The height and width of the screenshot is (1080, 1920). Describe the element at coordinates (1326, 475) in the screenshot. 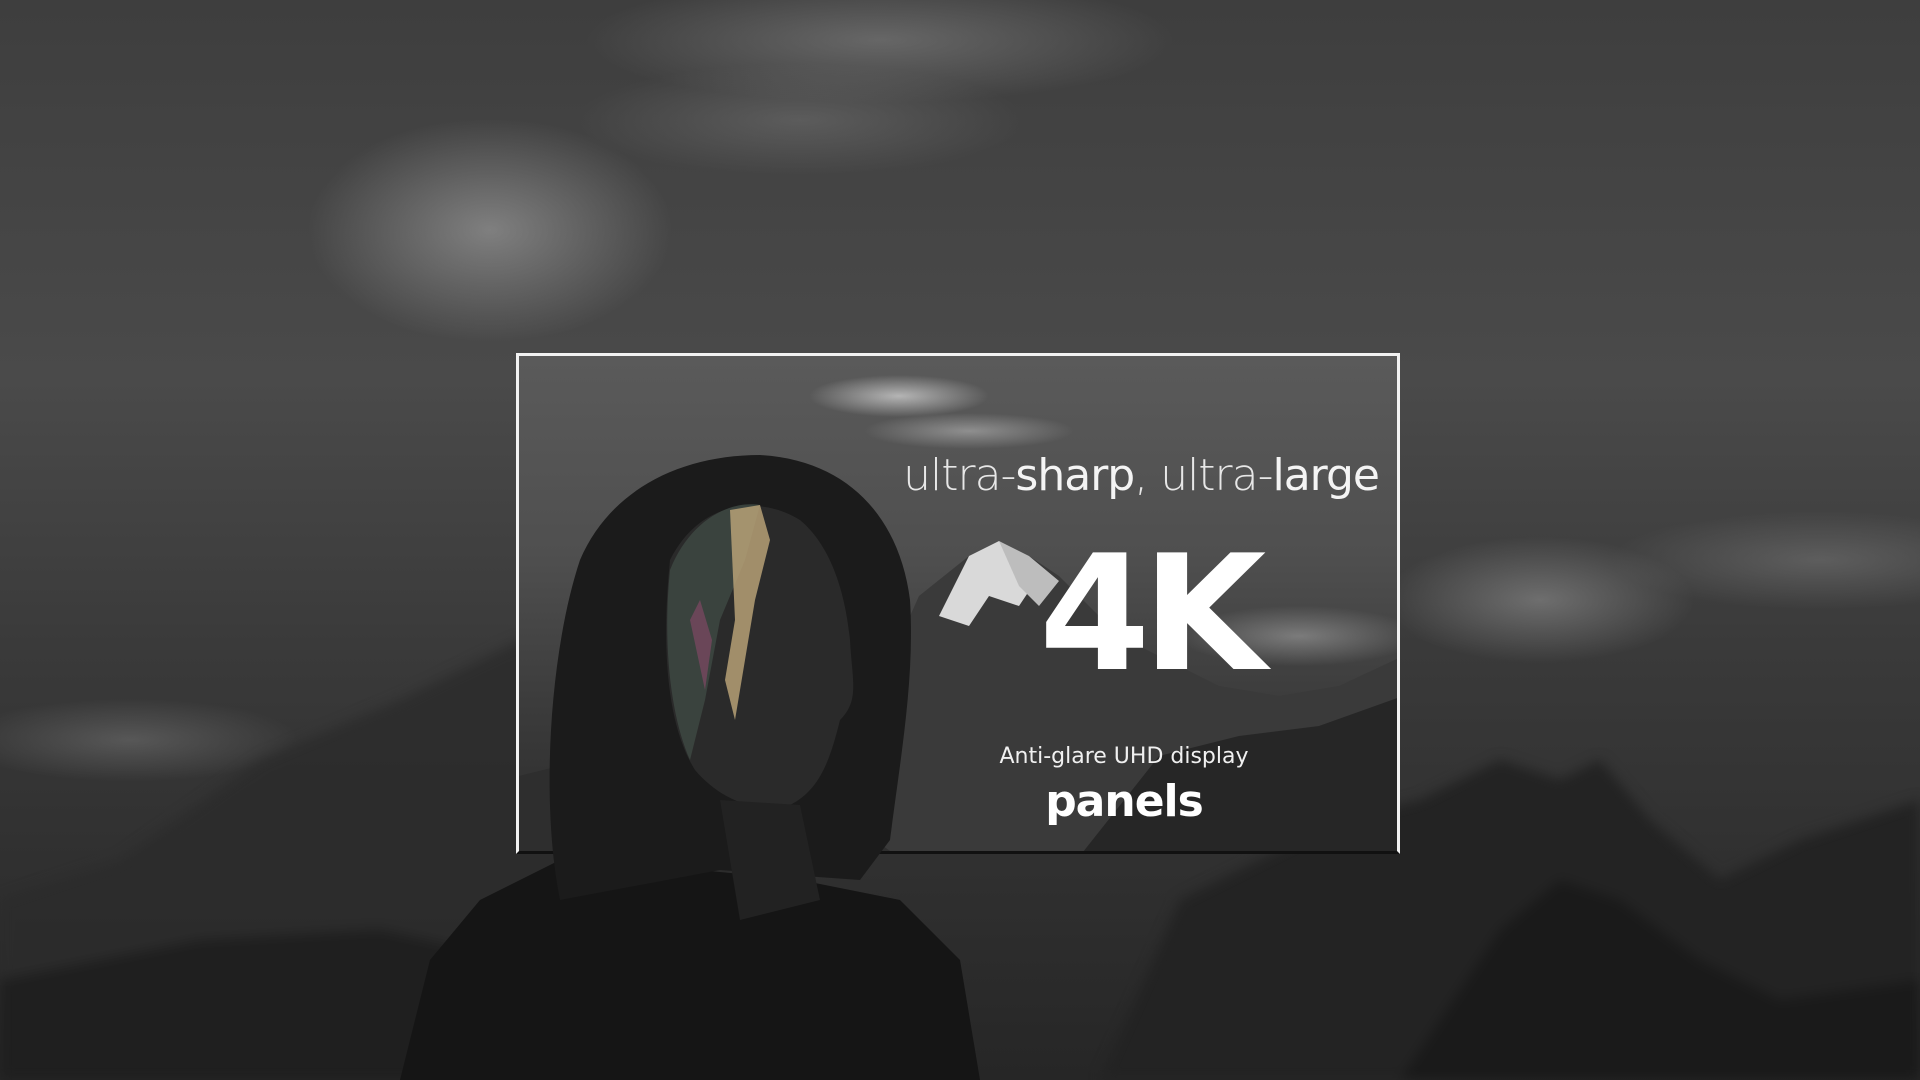

I see `tagline-part-4: large` at that location.